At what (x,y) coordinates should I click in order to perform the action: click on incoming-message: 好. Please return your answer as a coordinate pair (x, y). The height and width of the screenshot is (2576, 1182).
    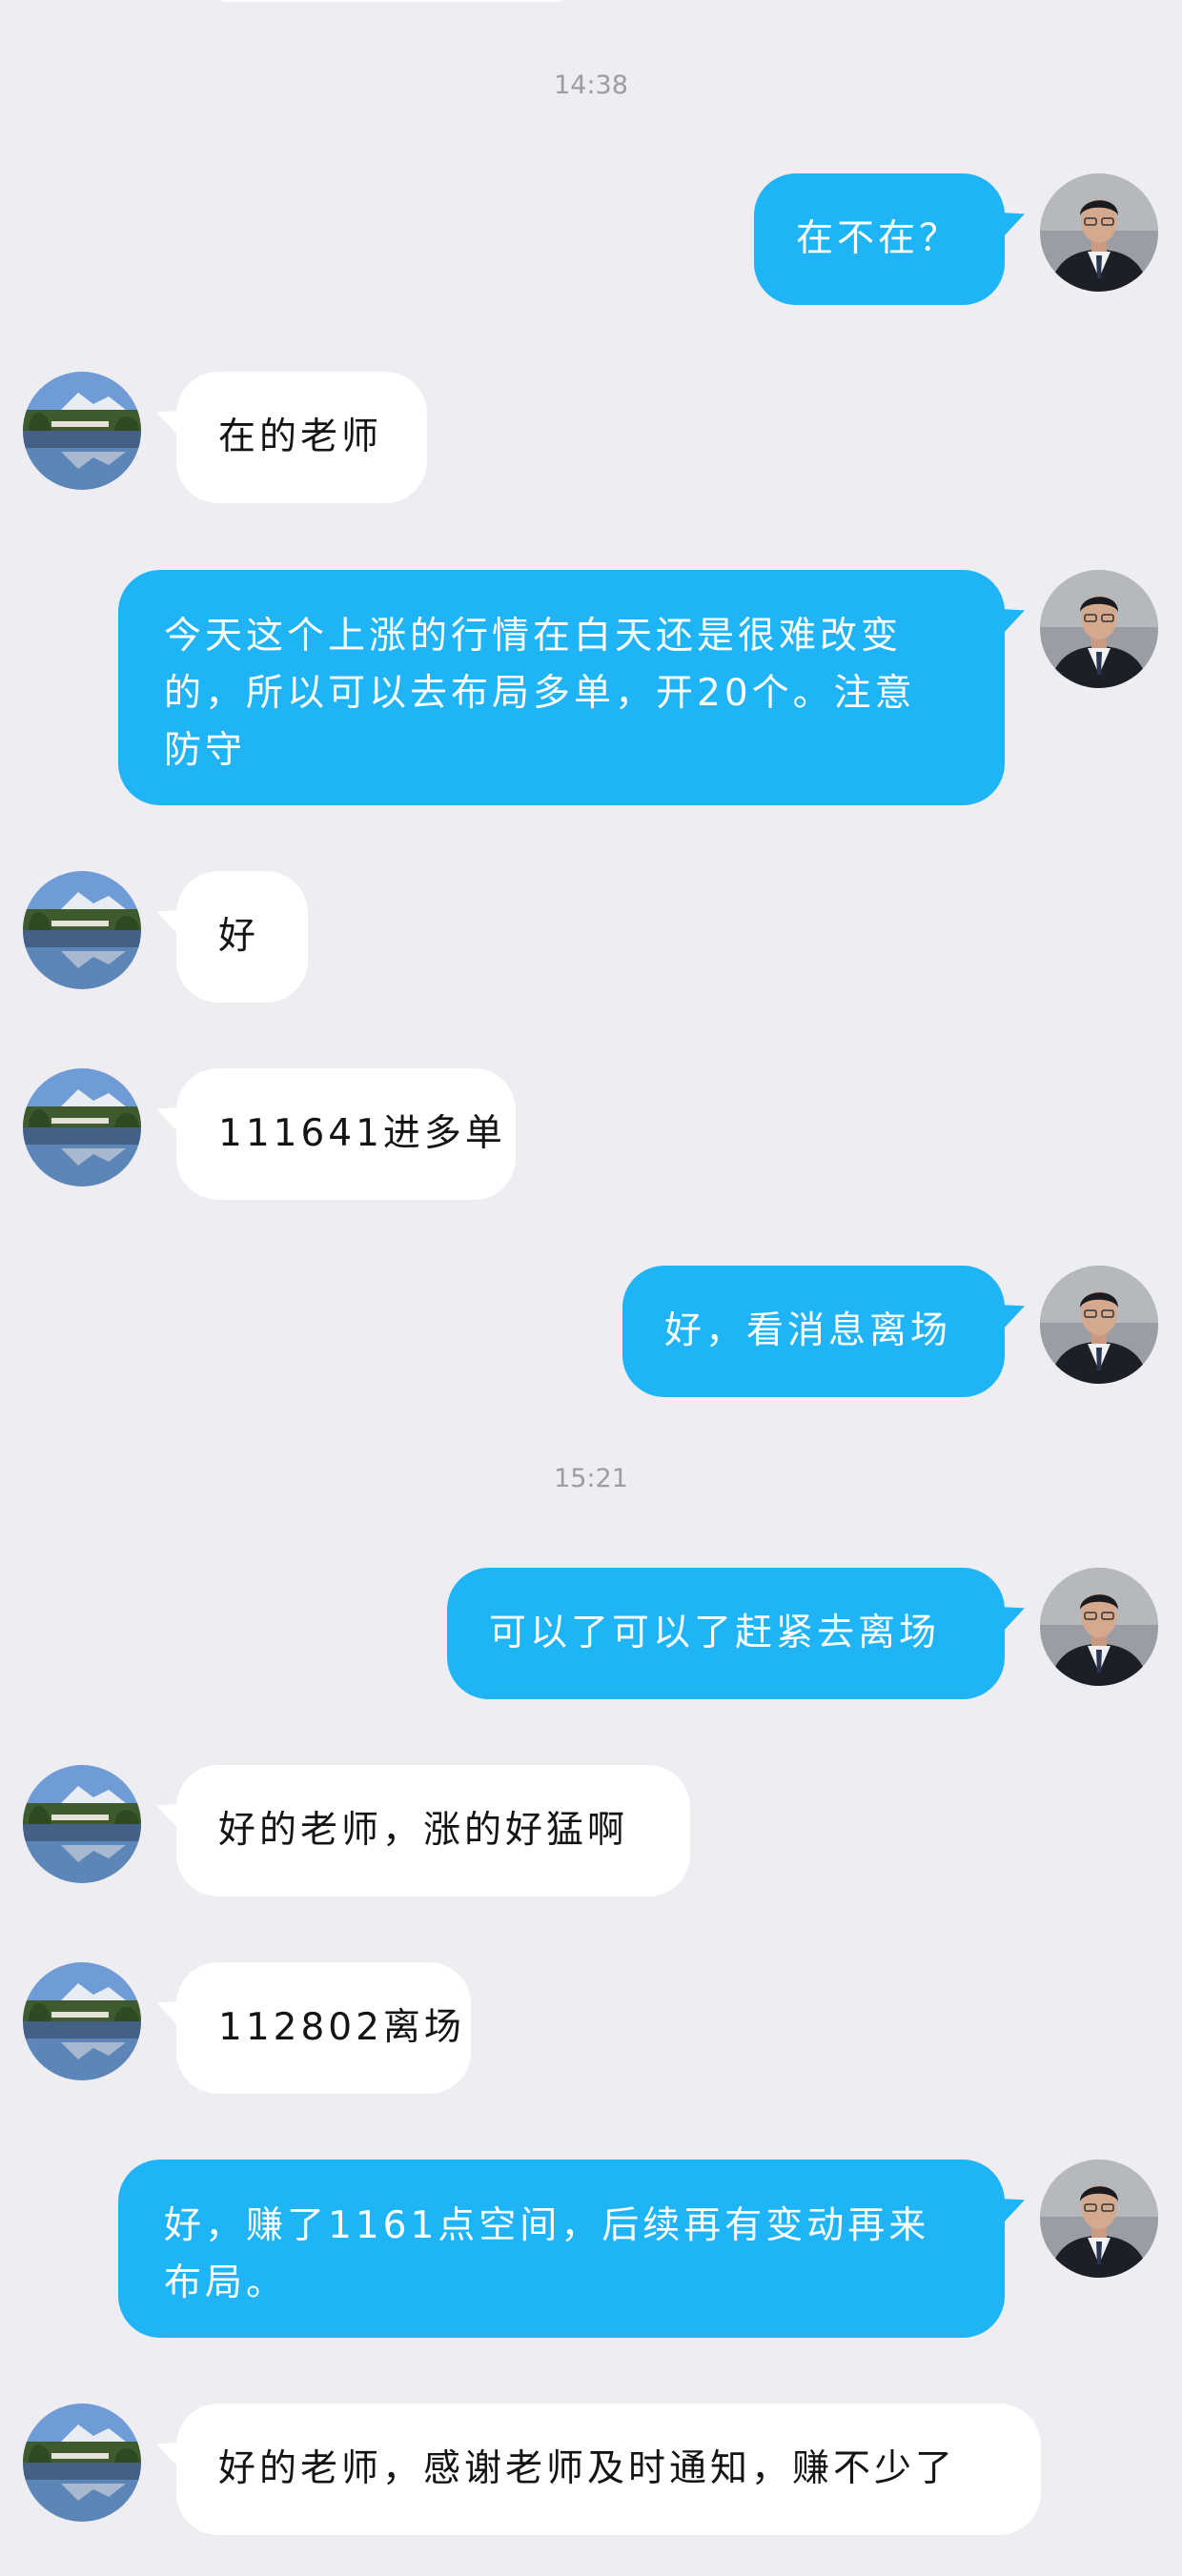
    Looking at the image, I should click on (242, 937).